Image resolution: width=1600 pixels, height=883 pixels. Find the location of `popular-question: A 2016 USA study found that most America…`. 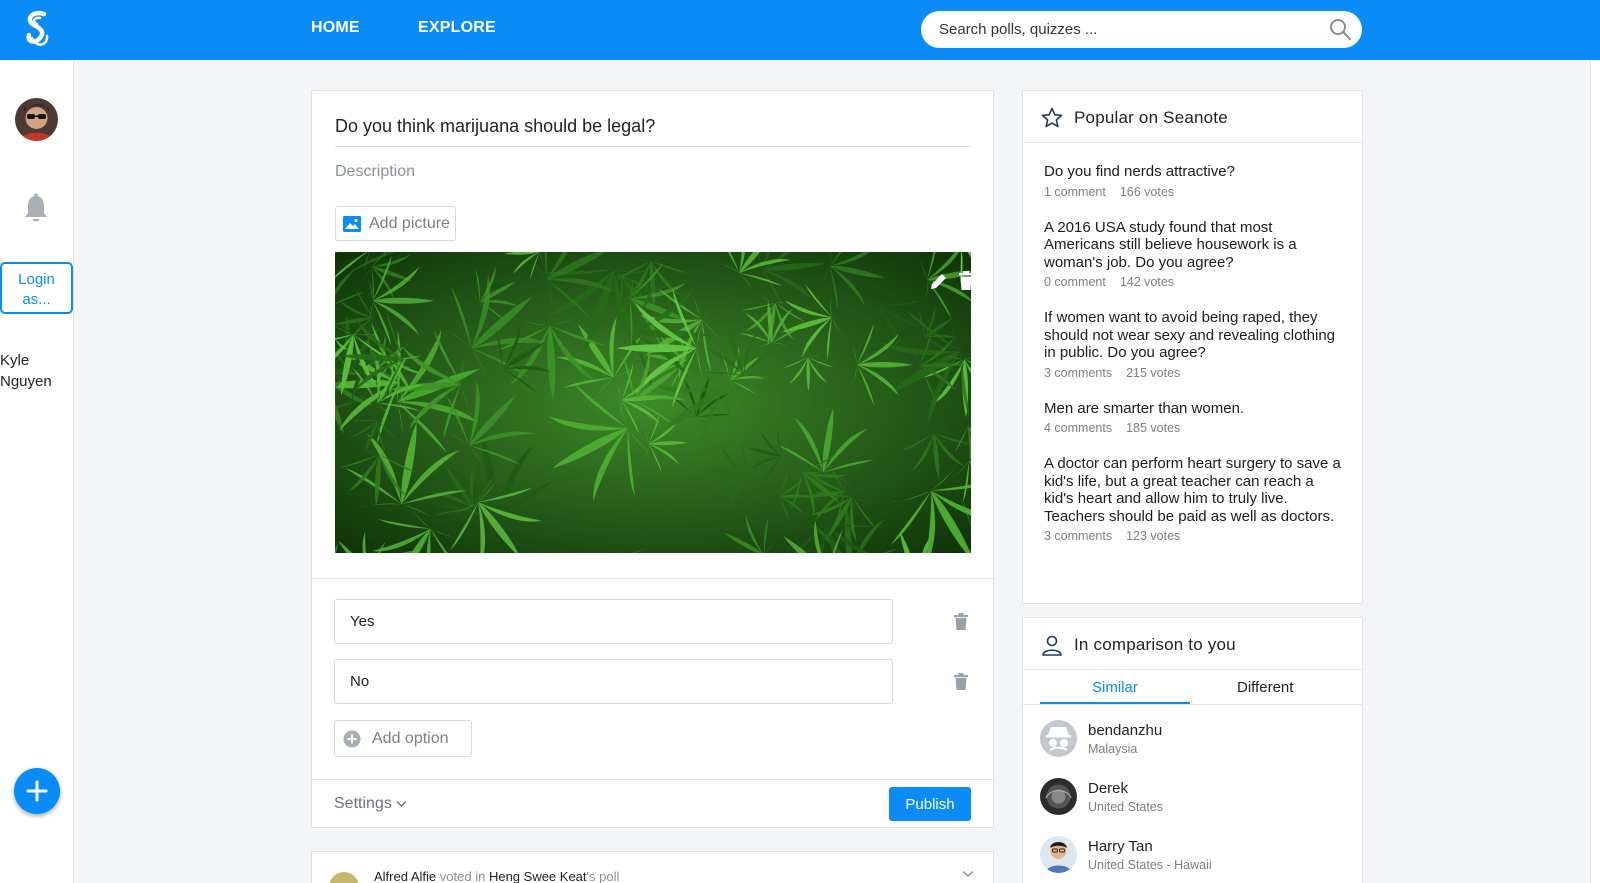

popular-question: A 2016 USA study found that most America… is located at coordinates (1170, 244).